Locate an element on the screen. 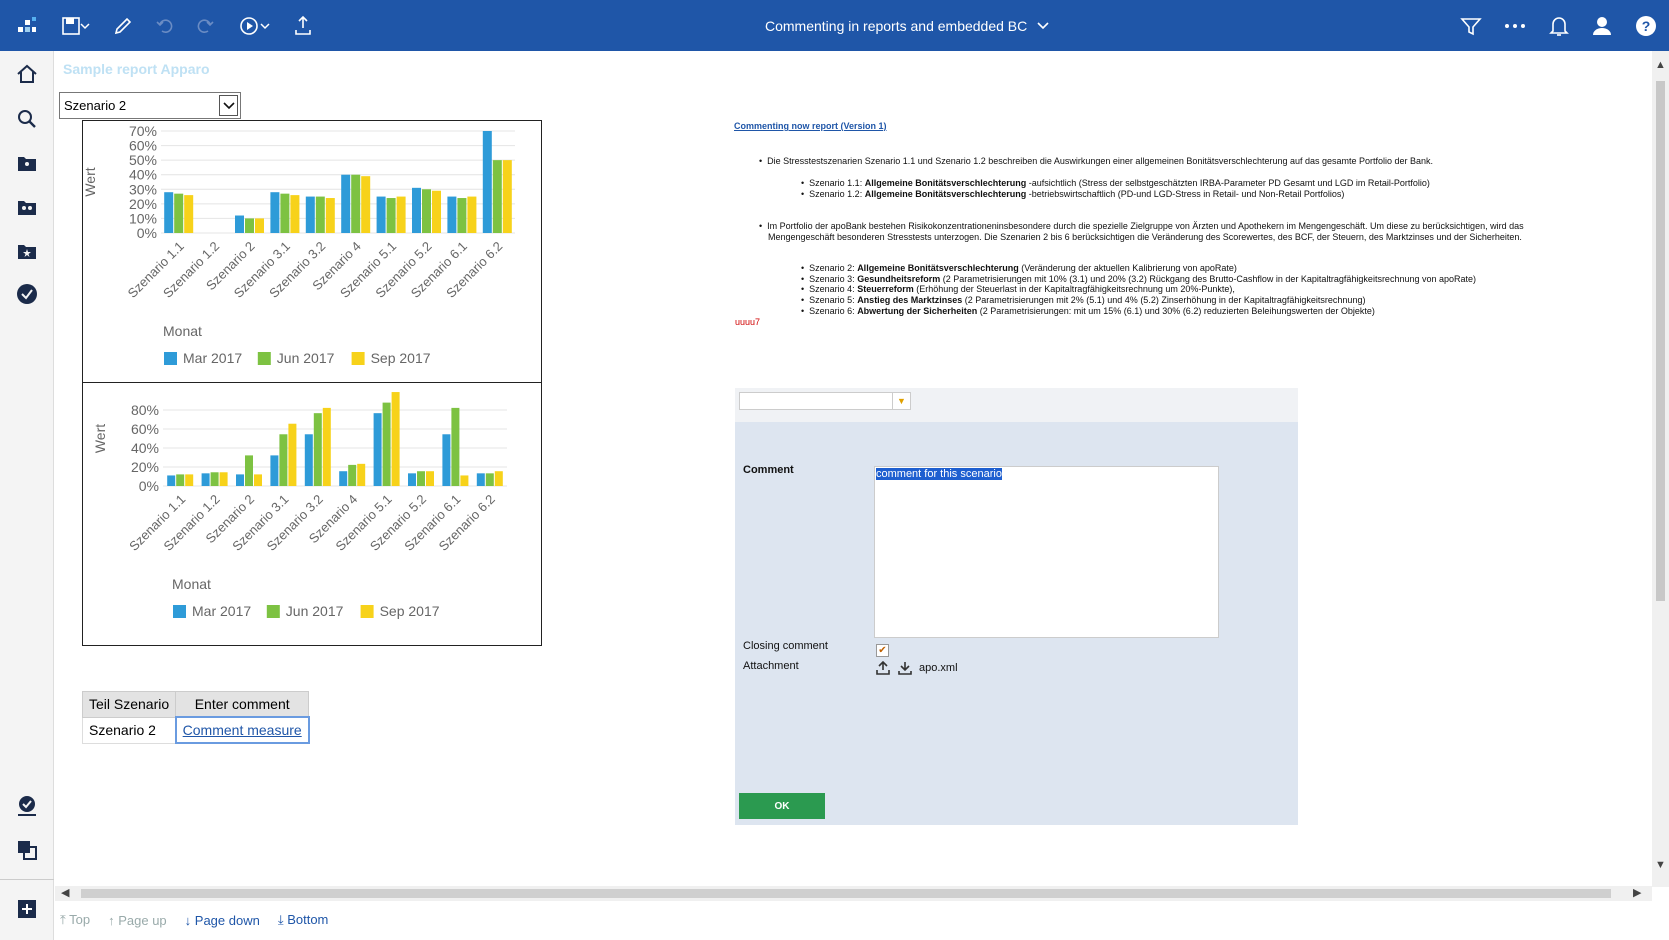 The height and width of the screenshot is (940, 1669). panel-dropdown: ▼ is located at coordinates (825, 401).